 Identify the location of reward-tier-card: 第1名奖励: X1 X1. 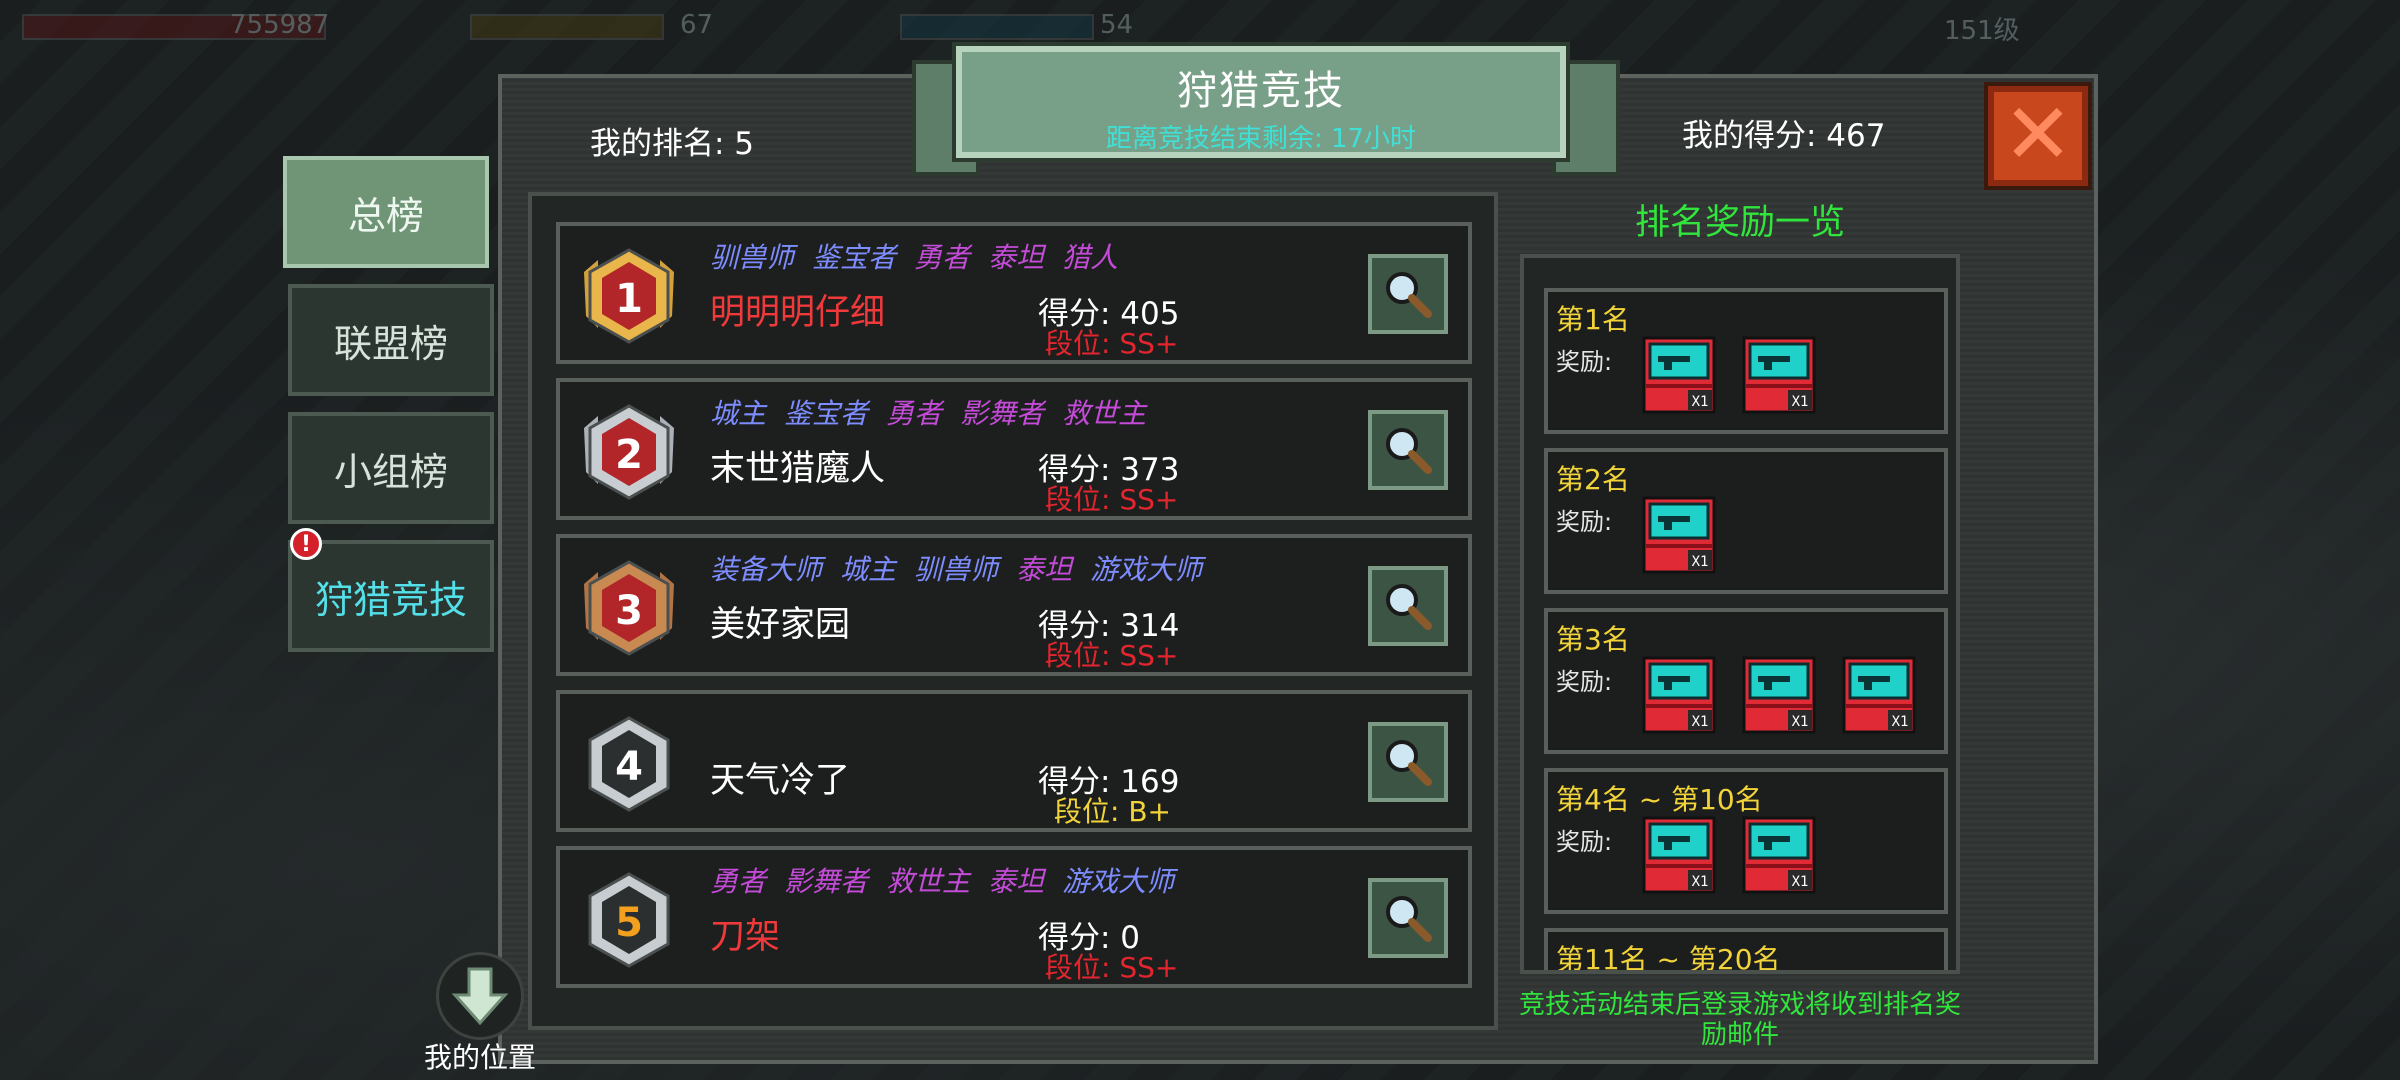
(1746, 361).